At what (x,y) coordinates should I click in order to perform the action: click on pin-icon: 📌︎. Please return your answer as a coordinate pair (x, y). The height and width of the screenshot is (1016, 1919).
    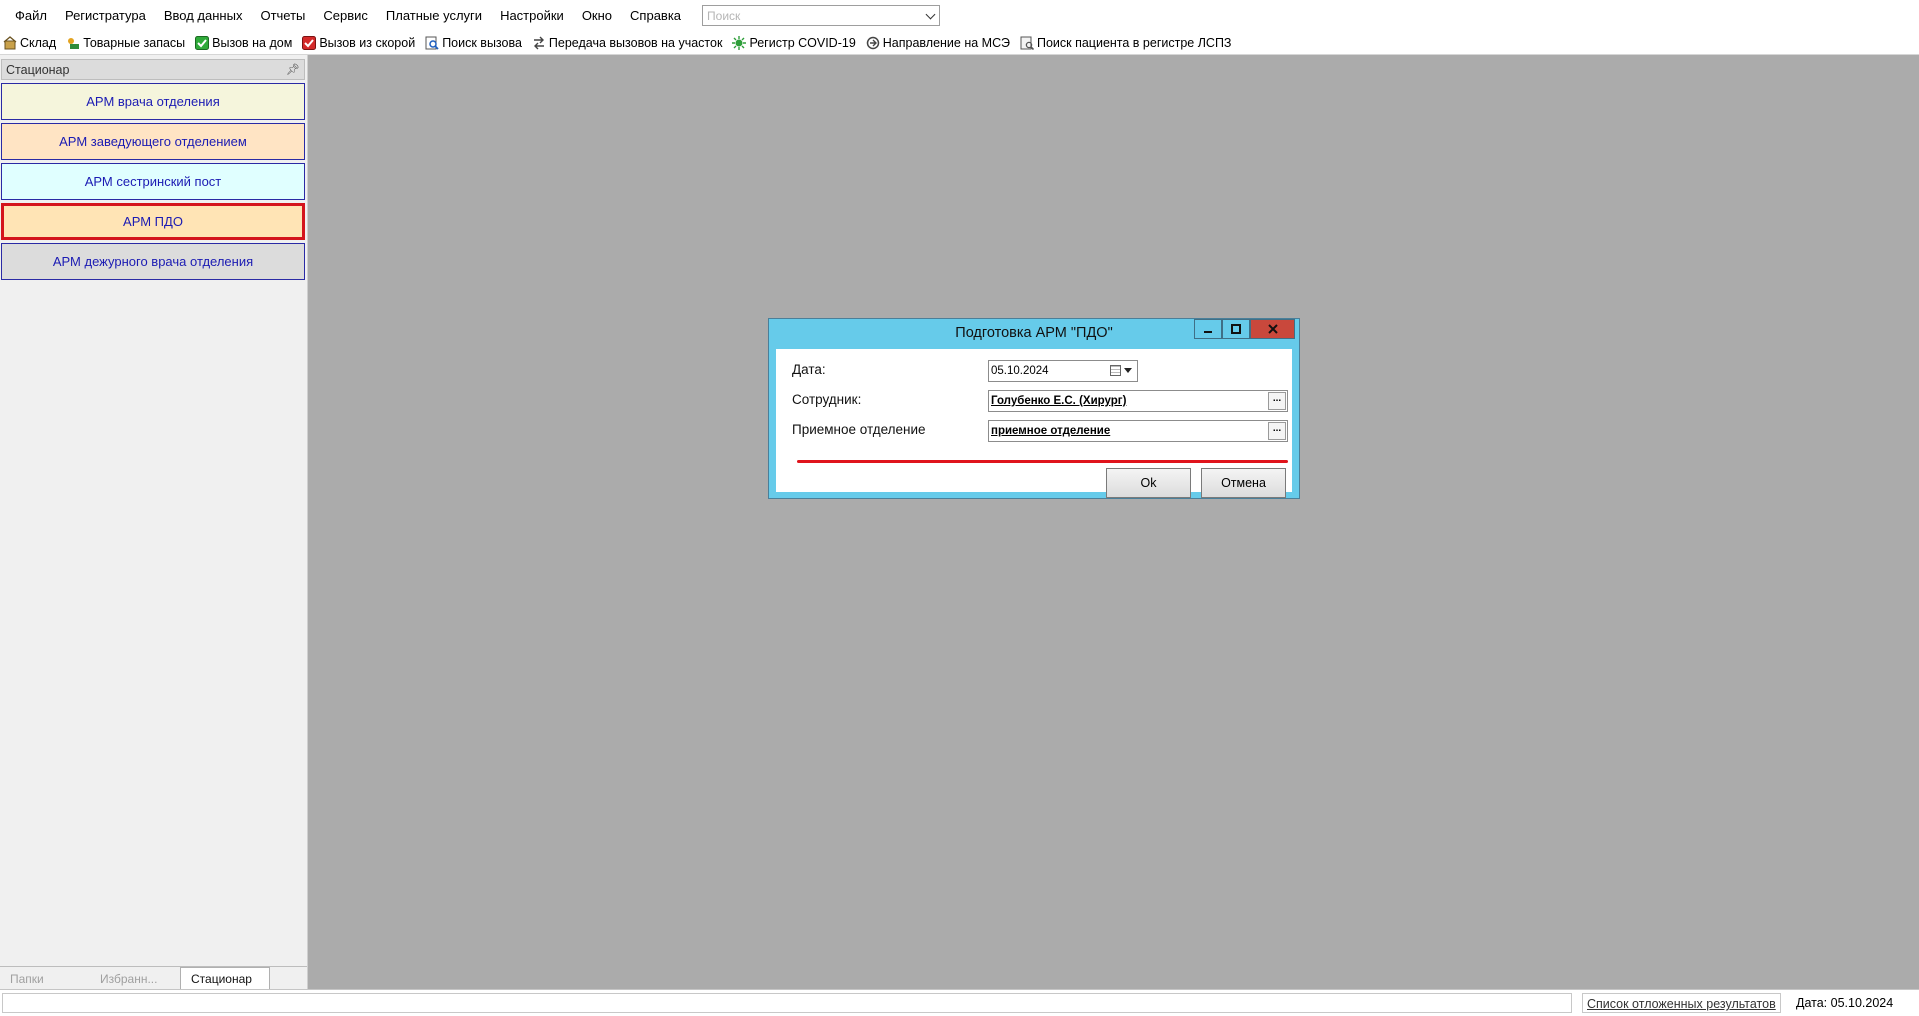
    Looking at the image, I should click on (293, 69).